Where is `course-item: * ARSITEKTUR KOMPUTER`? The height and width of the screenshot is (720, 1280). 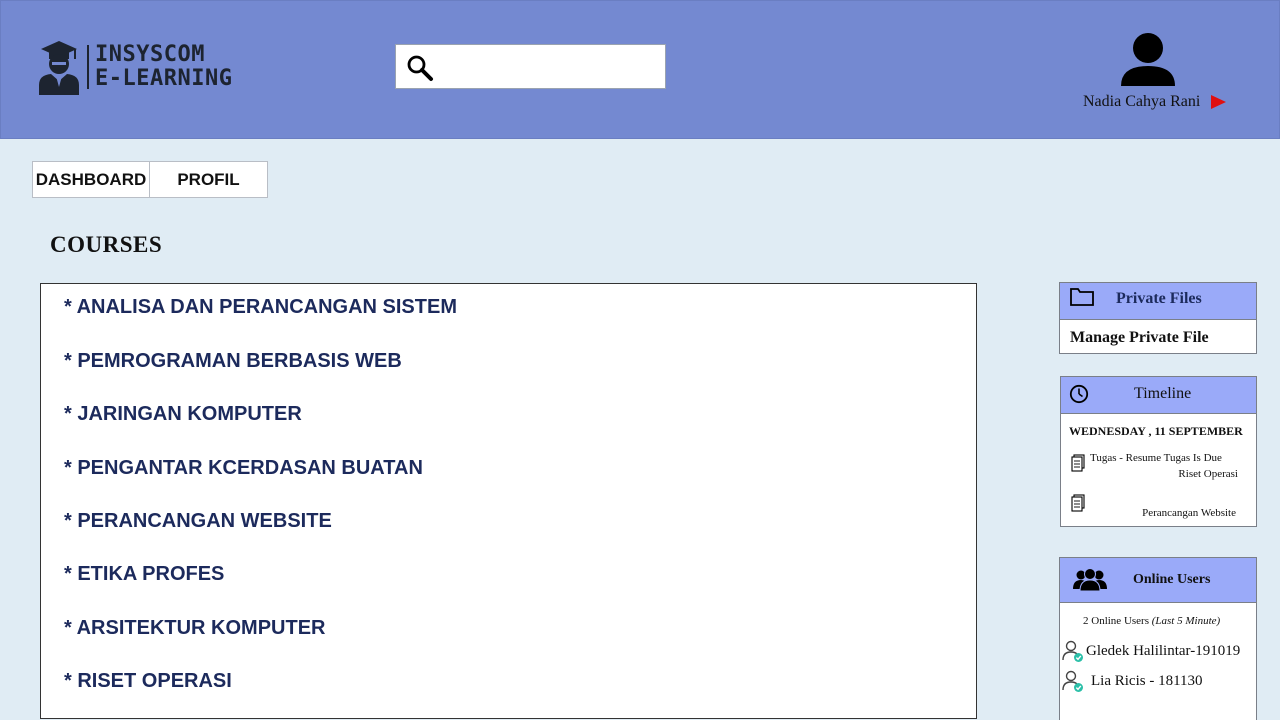 course-item: * ARSITEKTUR KOMPUTER is located at coordinates (194, 628).